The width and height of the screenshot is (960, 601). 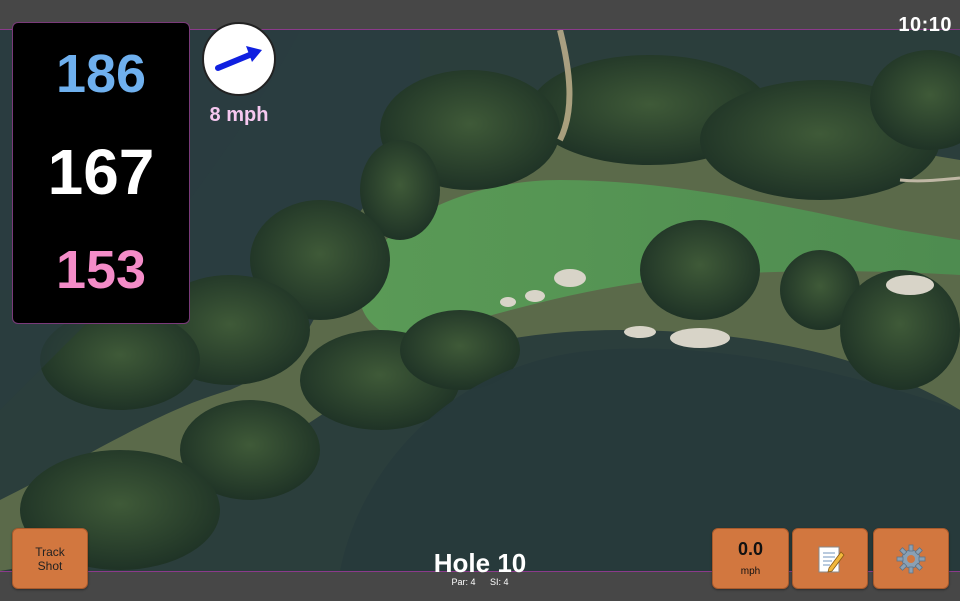 I want to click on gear-icon, so click(x=911, y=559).